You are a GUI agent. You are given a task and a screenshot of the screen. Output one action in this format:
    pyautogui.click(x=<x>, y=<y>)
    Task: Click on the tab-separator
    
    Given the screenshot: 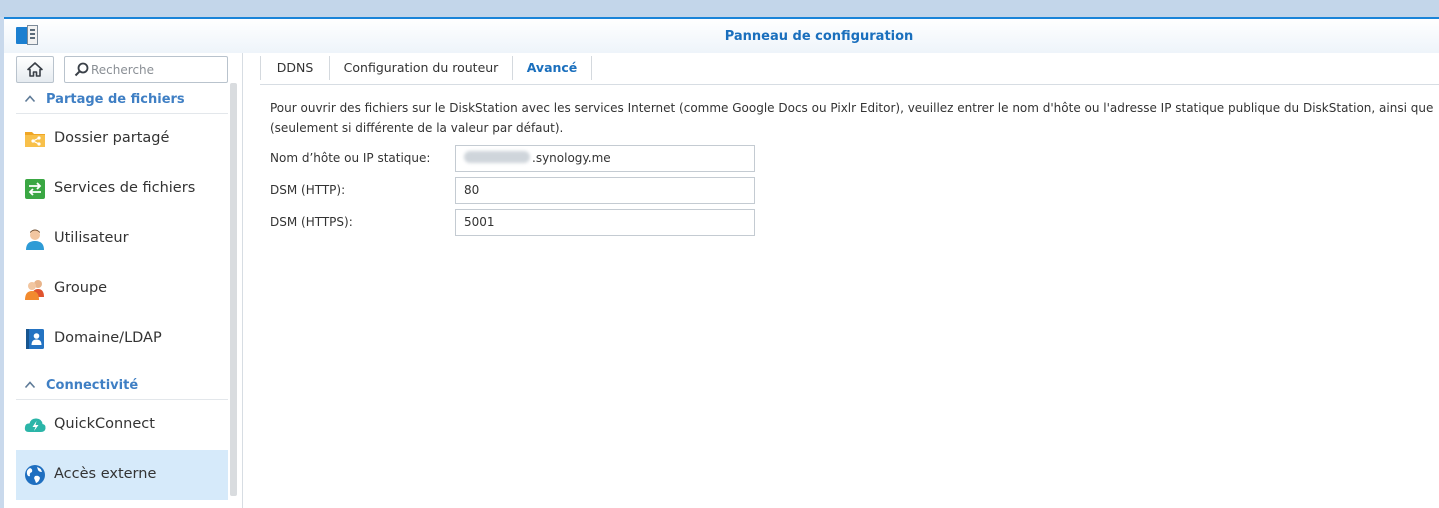 What is the action you would take?
    pyautogui.click(x=591, y=68)
    